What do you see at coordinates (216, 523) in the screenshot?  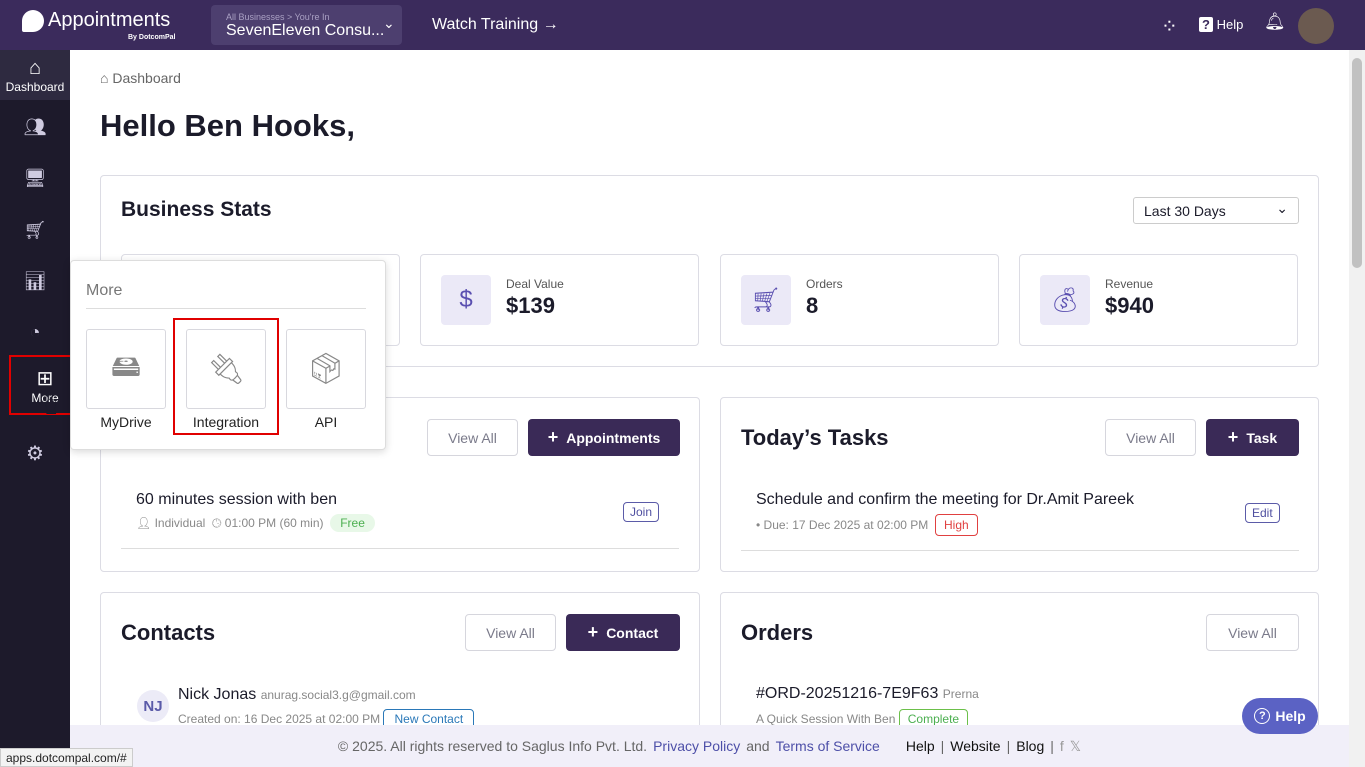 I see `clock-icon: 🕓︎` at bounding box center [216, 523].